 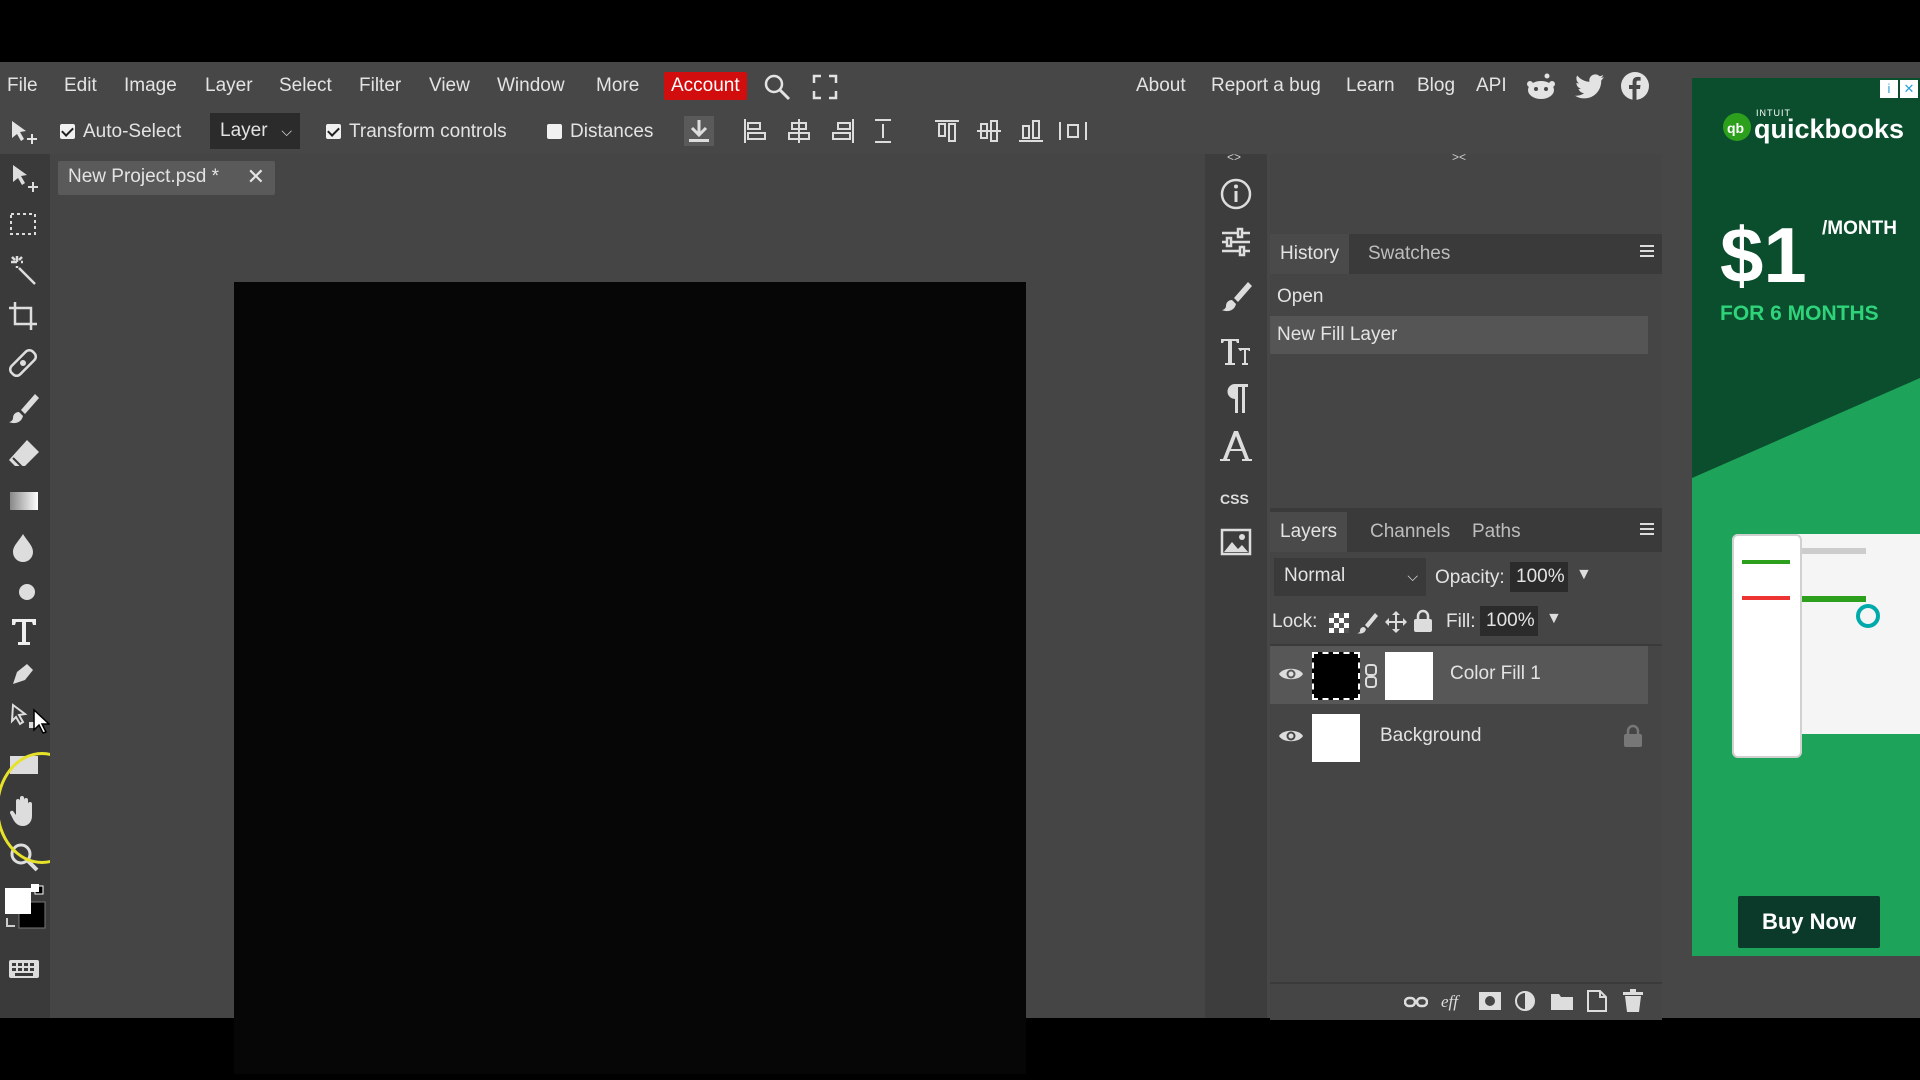 What do you see at coordinates (1889, 89) in the screenshot?
I see `ad-info-icon: i` at bounding box center [1889, 89].